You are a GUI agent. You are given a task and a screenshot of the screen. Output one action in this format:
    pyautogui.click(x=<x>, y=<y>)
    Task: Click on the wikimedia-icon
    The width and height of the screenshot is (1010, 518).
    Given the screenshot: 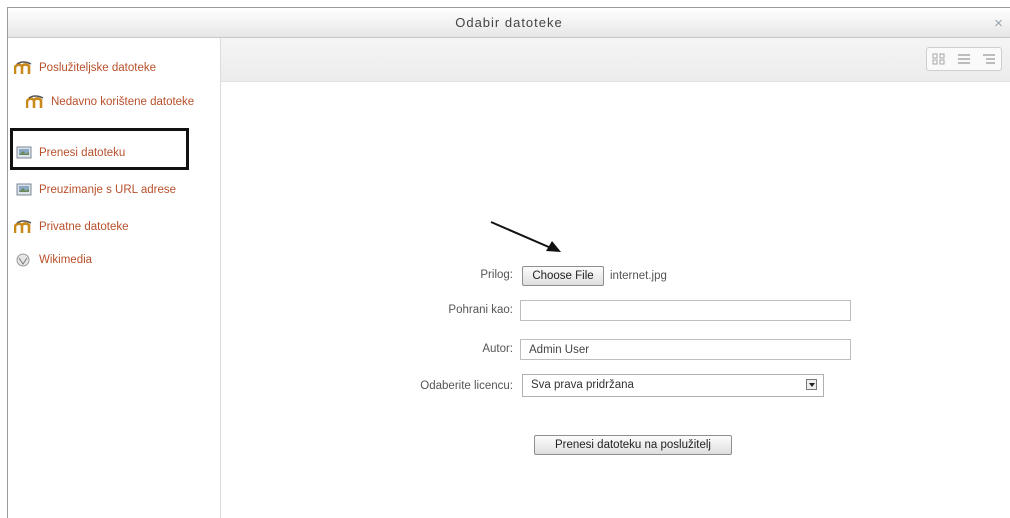 What is the action you would take?
    pyautogui.click(x=24, y=260)
    